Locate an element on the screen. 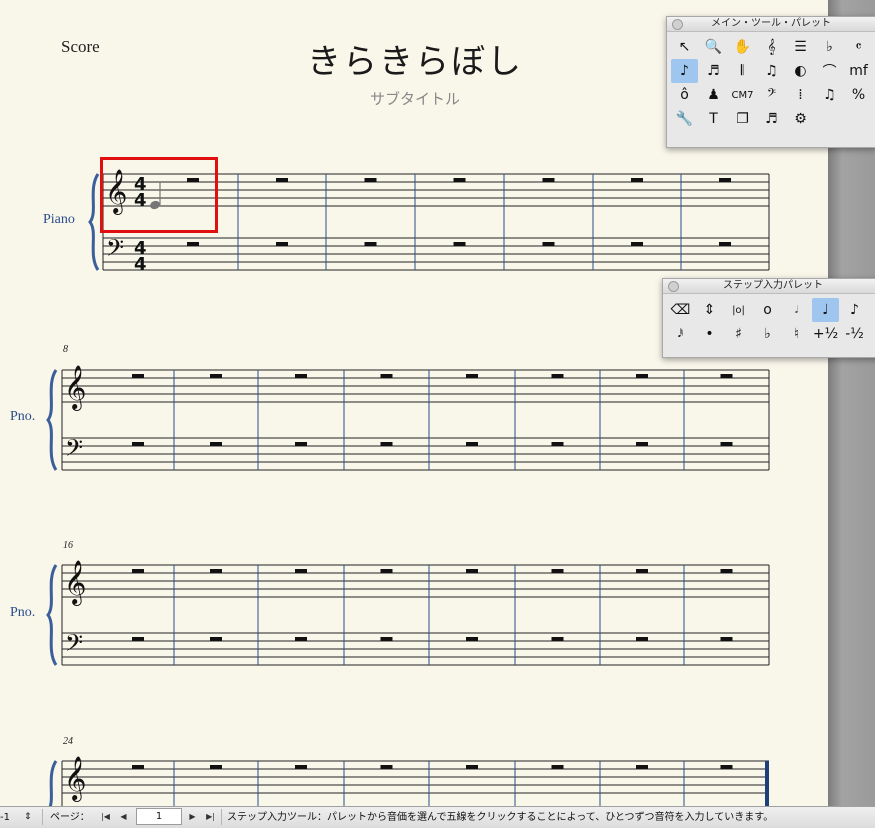 Image resolution: width=875 pixels, height=828 pixels. staff-tool-icon: ☰ is located at coordinates (800, 47).